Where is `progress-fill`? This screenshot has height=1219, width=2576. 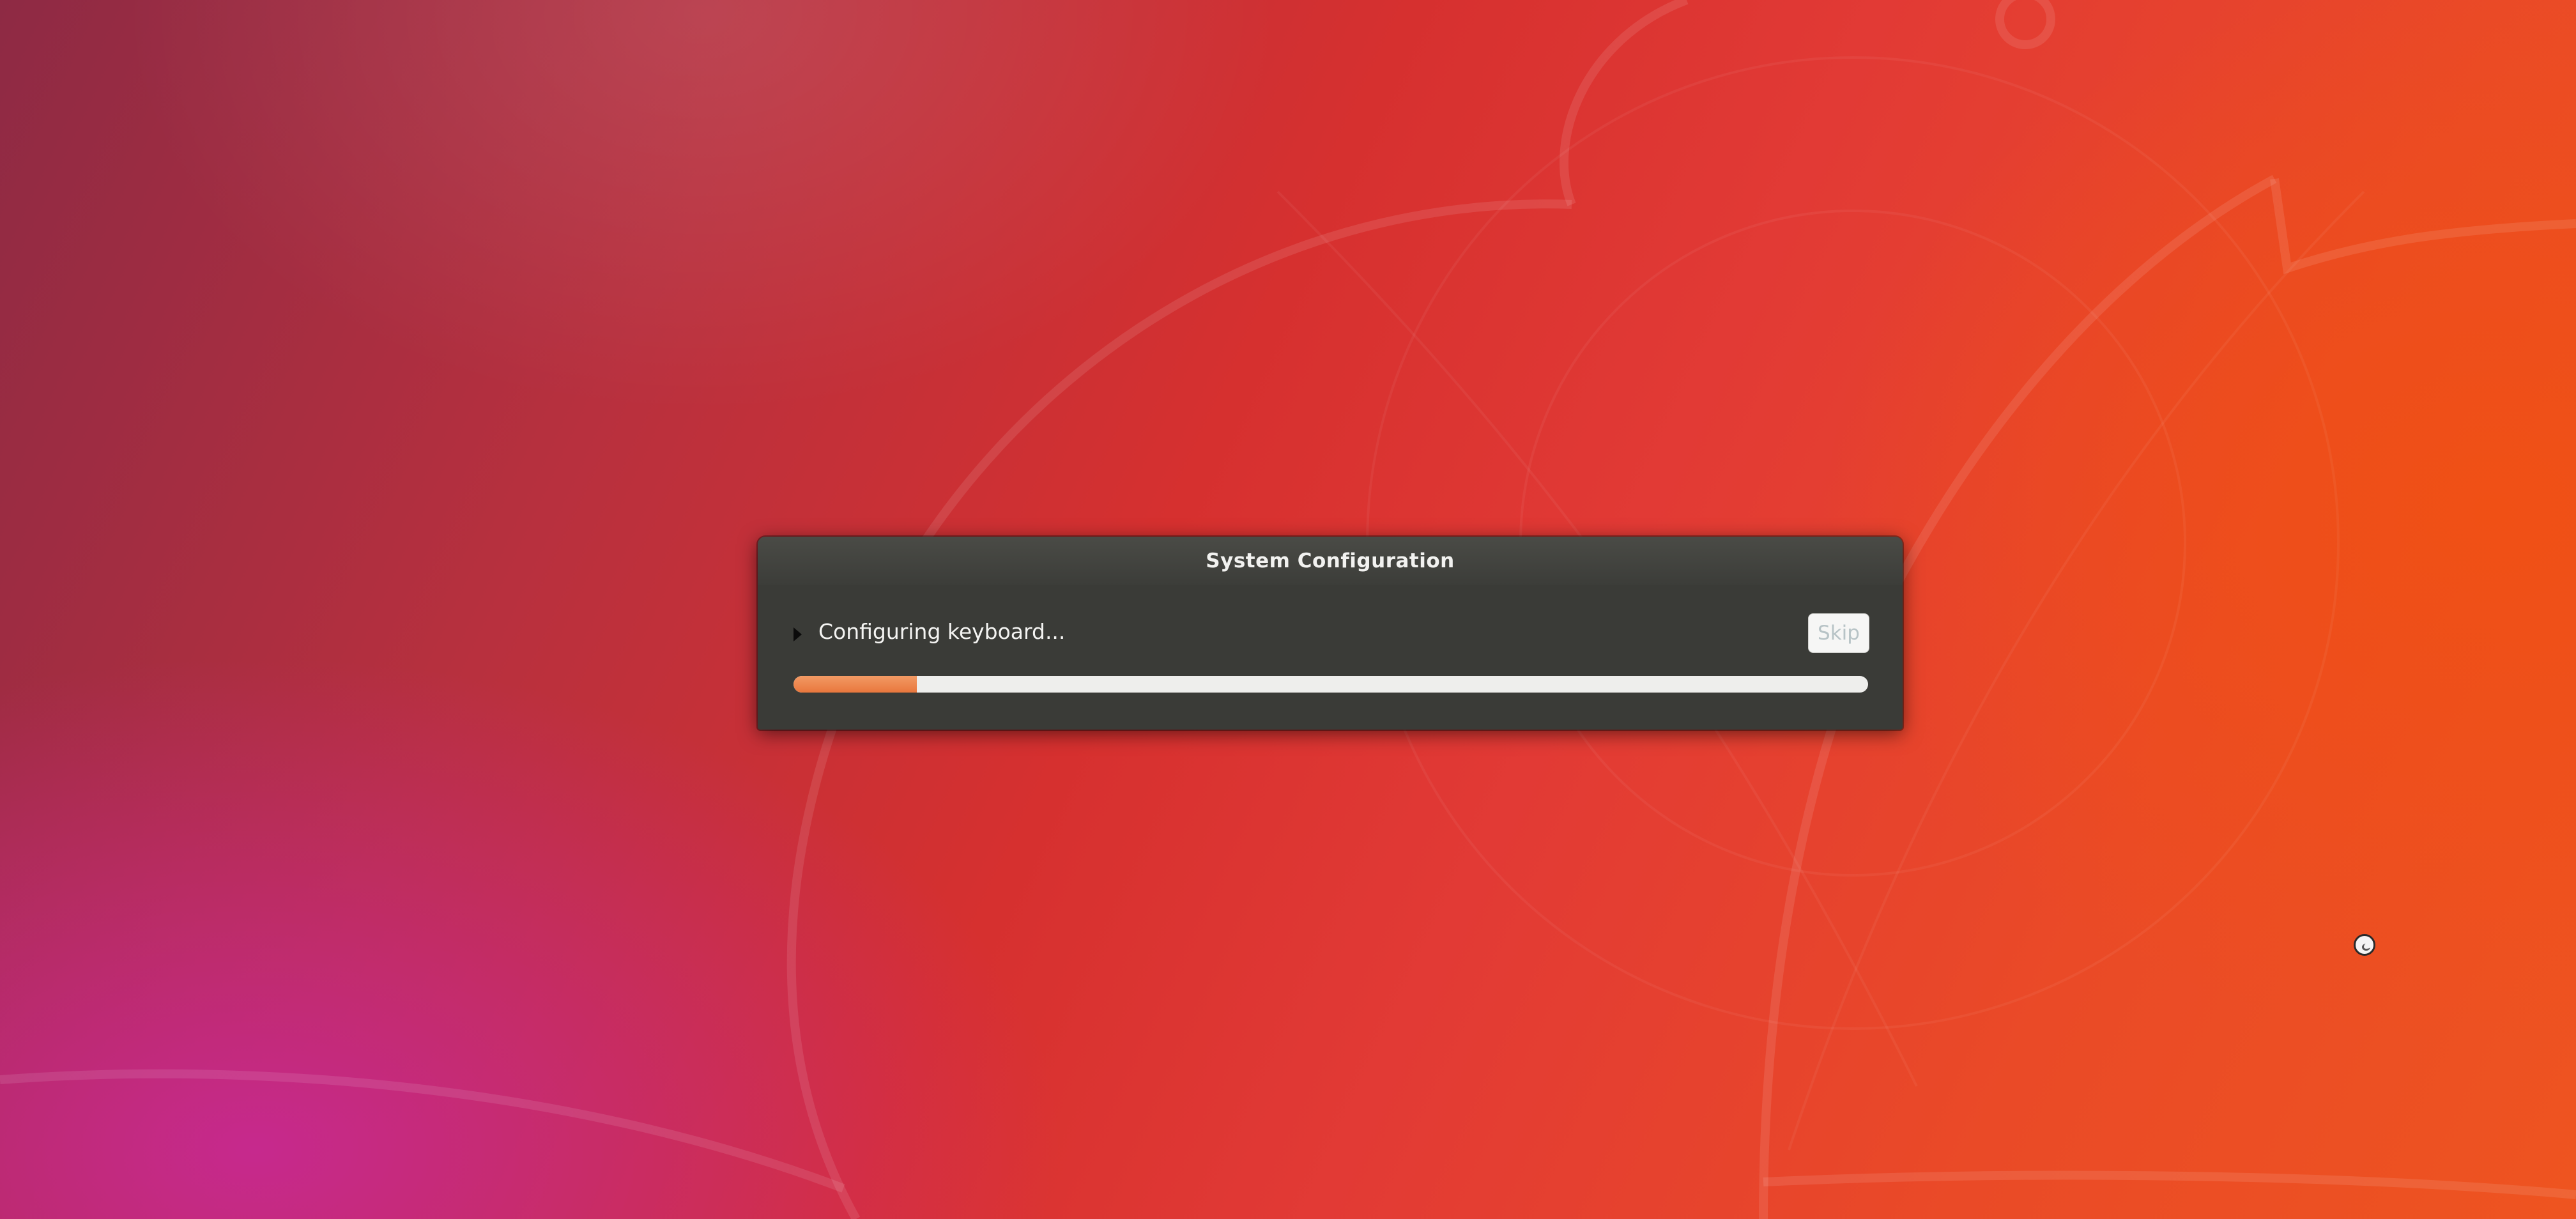
progress-fill is located at coordinates (855, 684).